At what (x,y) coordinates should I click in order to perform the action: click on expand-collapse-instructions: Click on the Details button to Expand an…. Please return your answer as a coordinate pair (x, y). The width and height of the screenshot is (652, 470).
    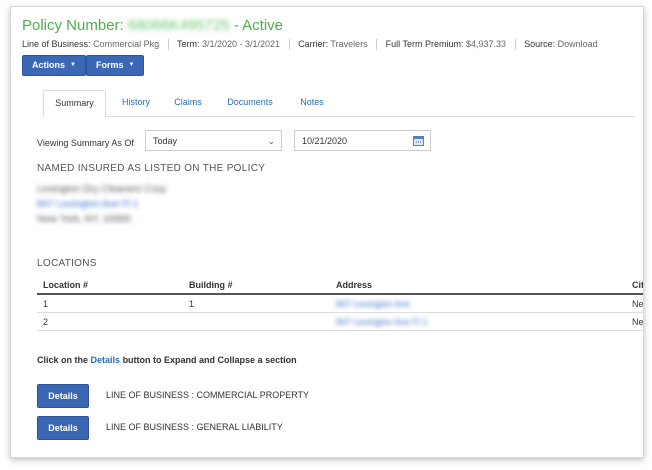
    Looking at the image, I should click on (167, 360).